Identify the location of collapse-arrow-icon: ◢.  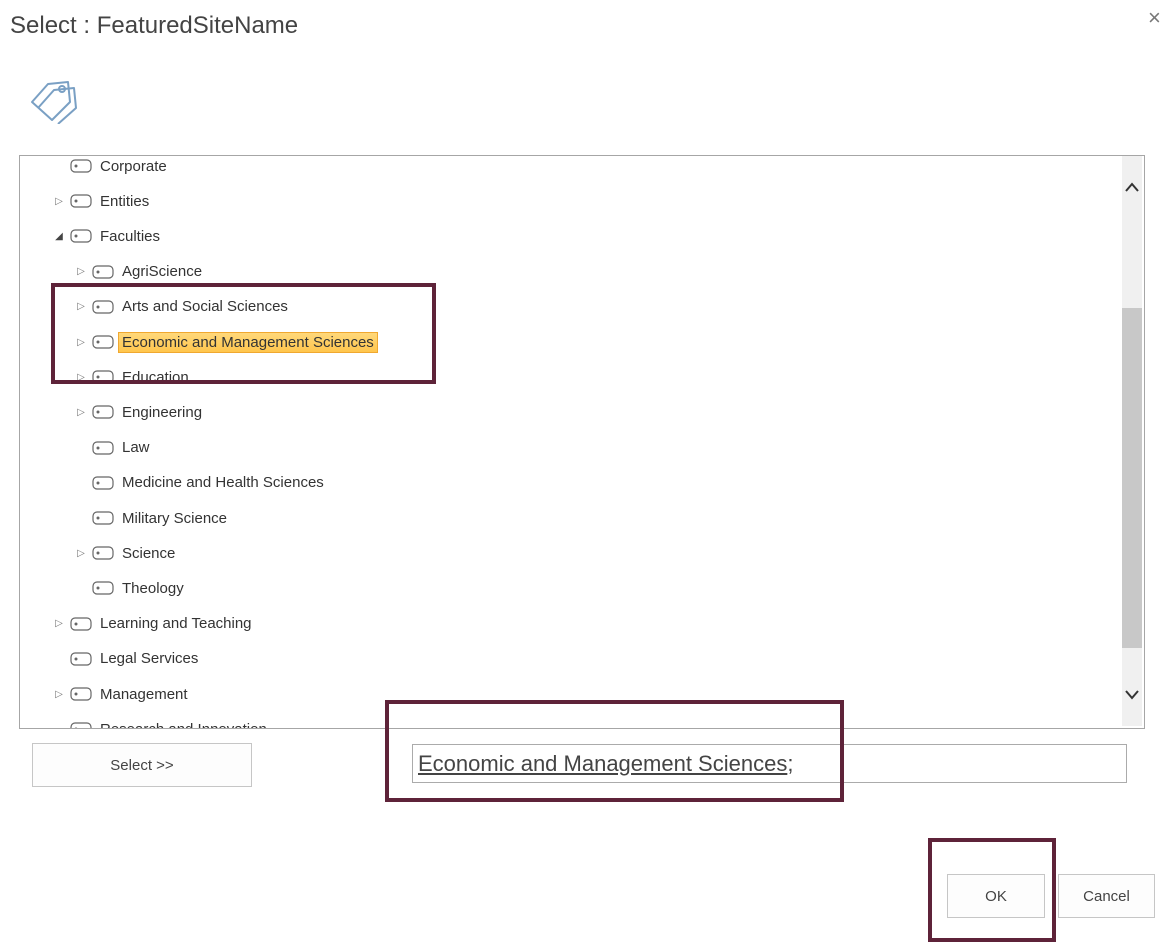
(59, 236).